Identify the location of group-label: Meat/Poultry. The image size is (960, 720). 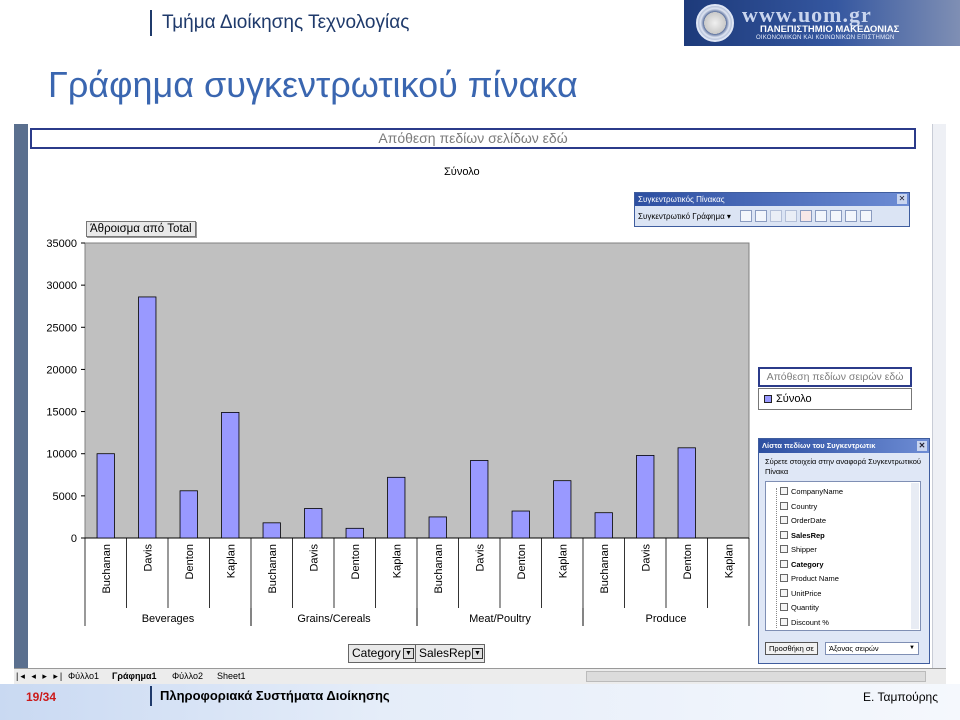
(500, 619).